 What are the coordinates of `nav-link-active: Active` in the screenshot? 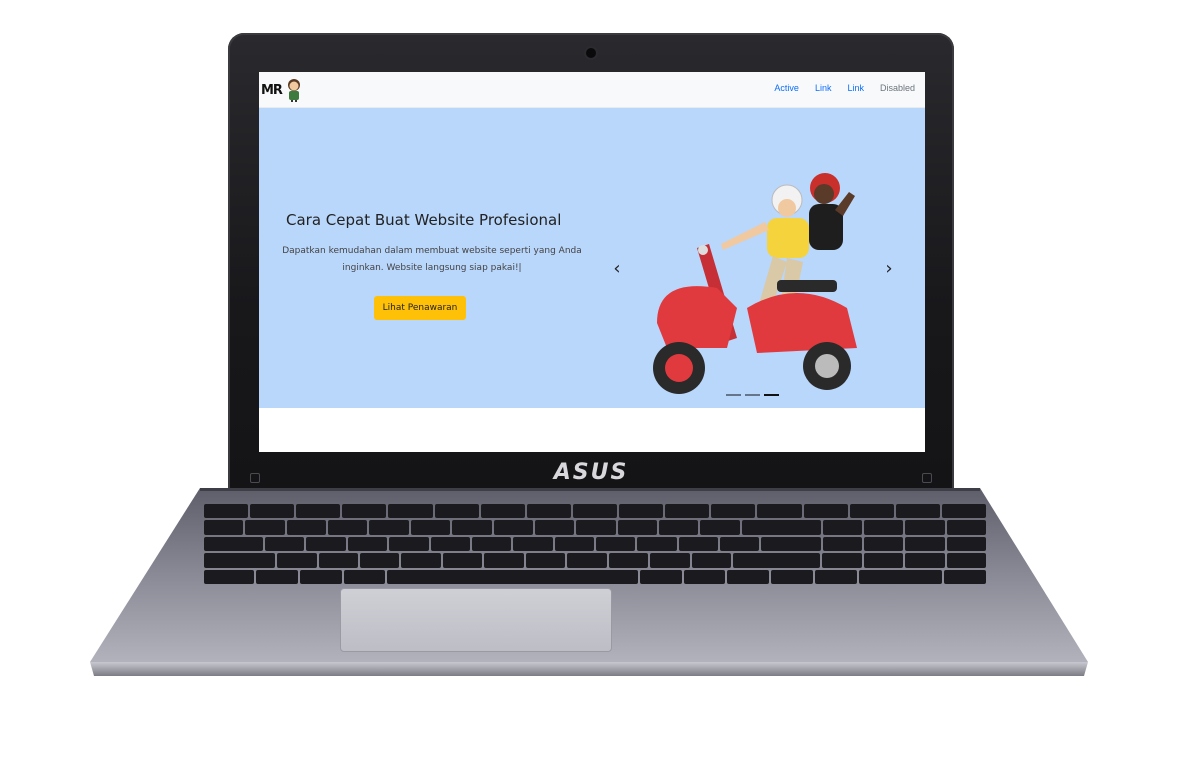 It's located at (786, 88).